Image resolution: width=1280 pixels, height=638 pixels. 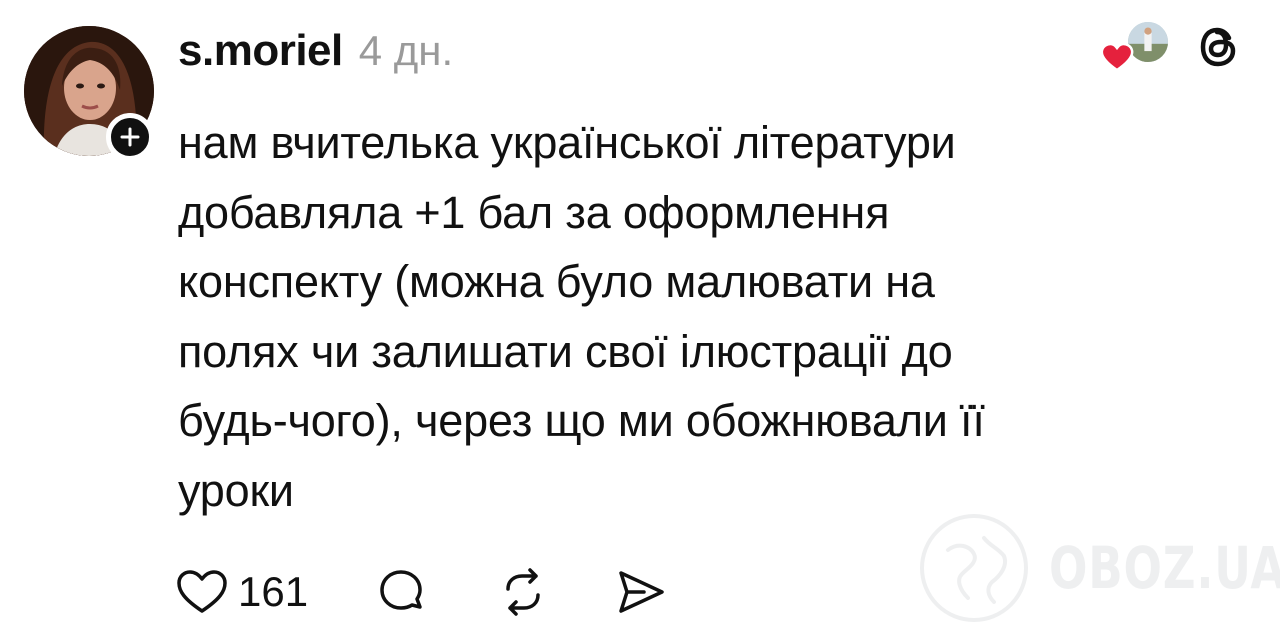 I want to click on heart-outline-icon, so click(x=202, y=591).